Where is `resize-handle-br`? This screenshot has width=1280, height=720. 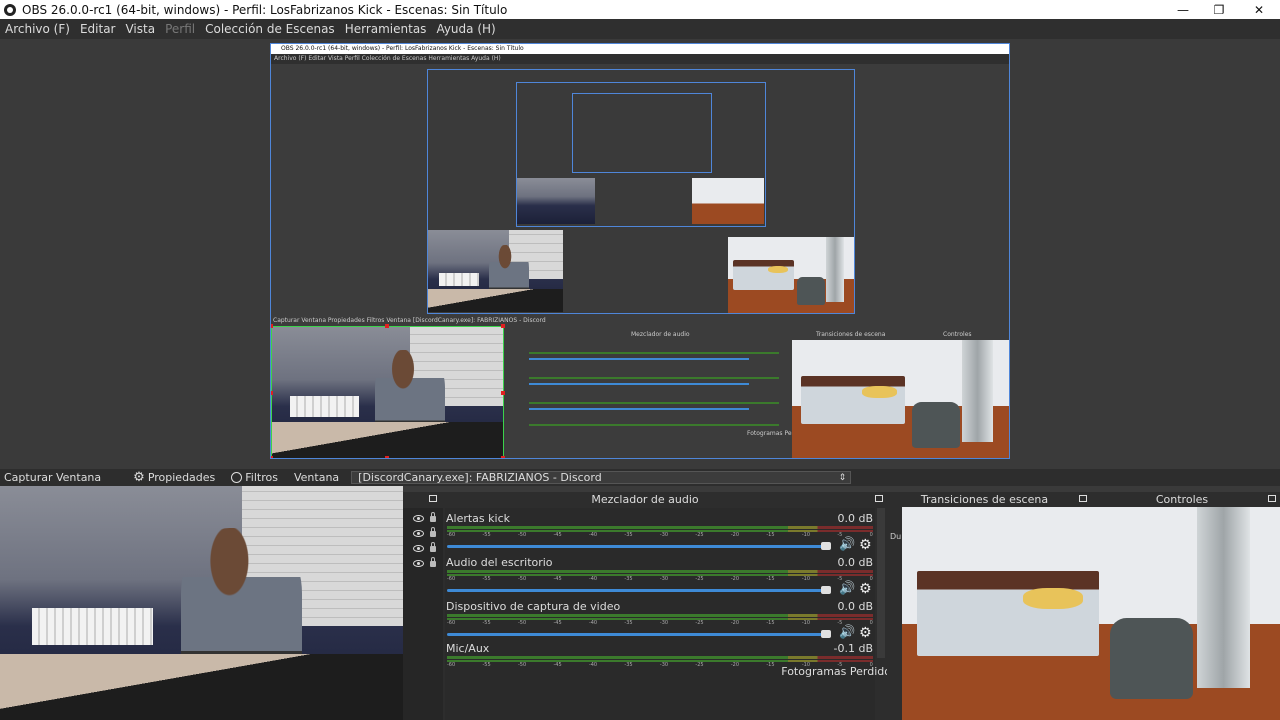
resize-handle-br is located at coordinates (503, 457).